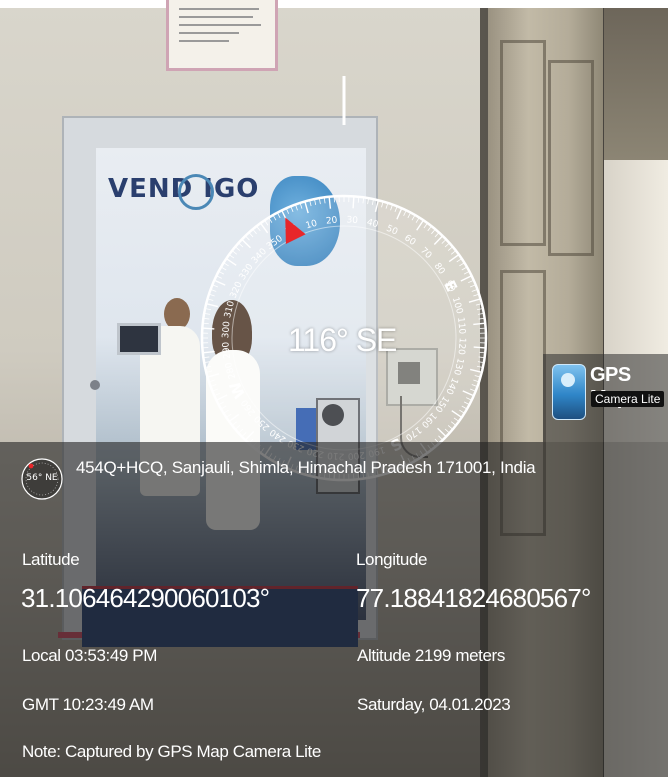 The width and height of the screenshot is (668, 777). Describe the element at coordinates (51, 559) in the screenshot. I see `latitude-label: Latitude` at that location.